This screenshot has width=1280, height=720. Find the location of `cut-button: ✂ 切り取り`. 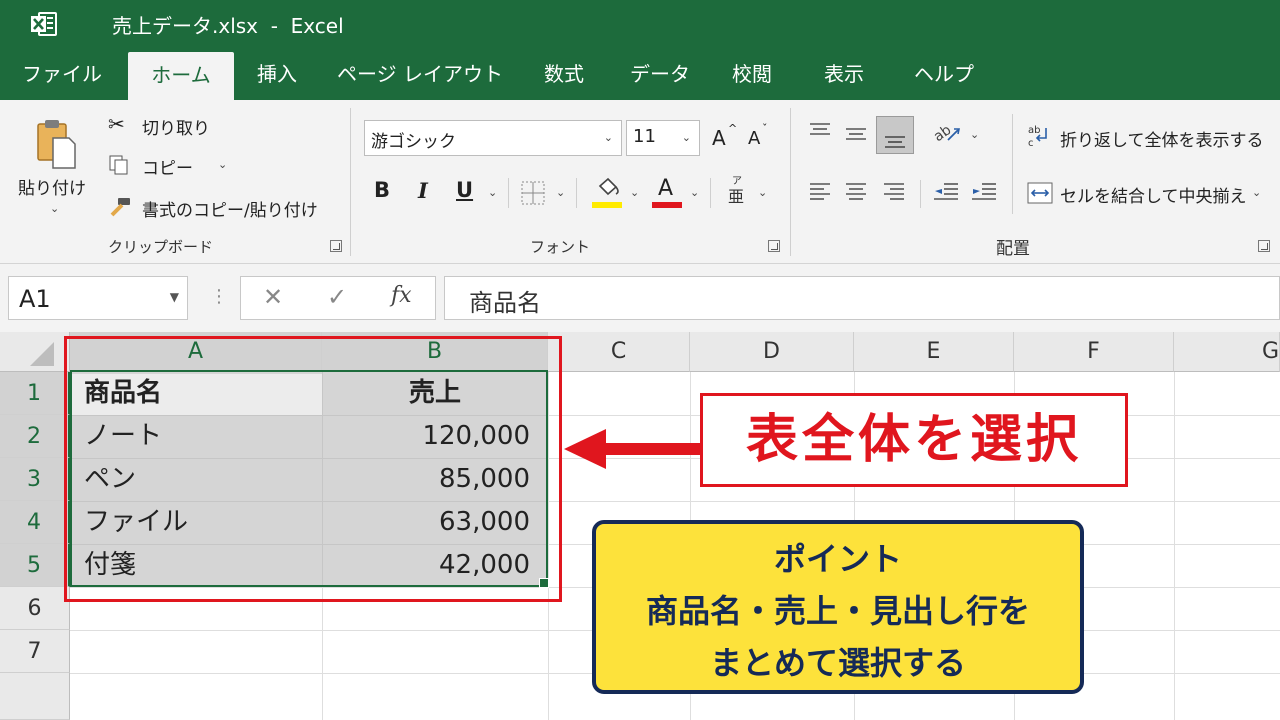

cut-button: ✂ 切り取り is located at coordinates (168, 126).